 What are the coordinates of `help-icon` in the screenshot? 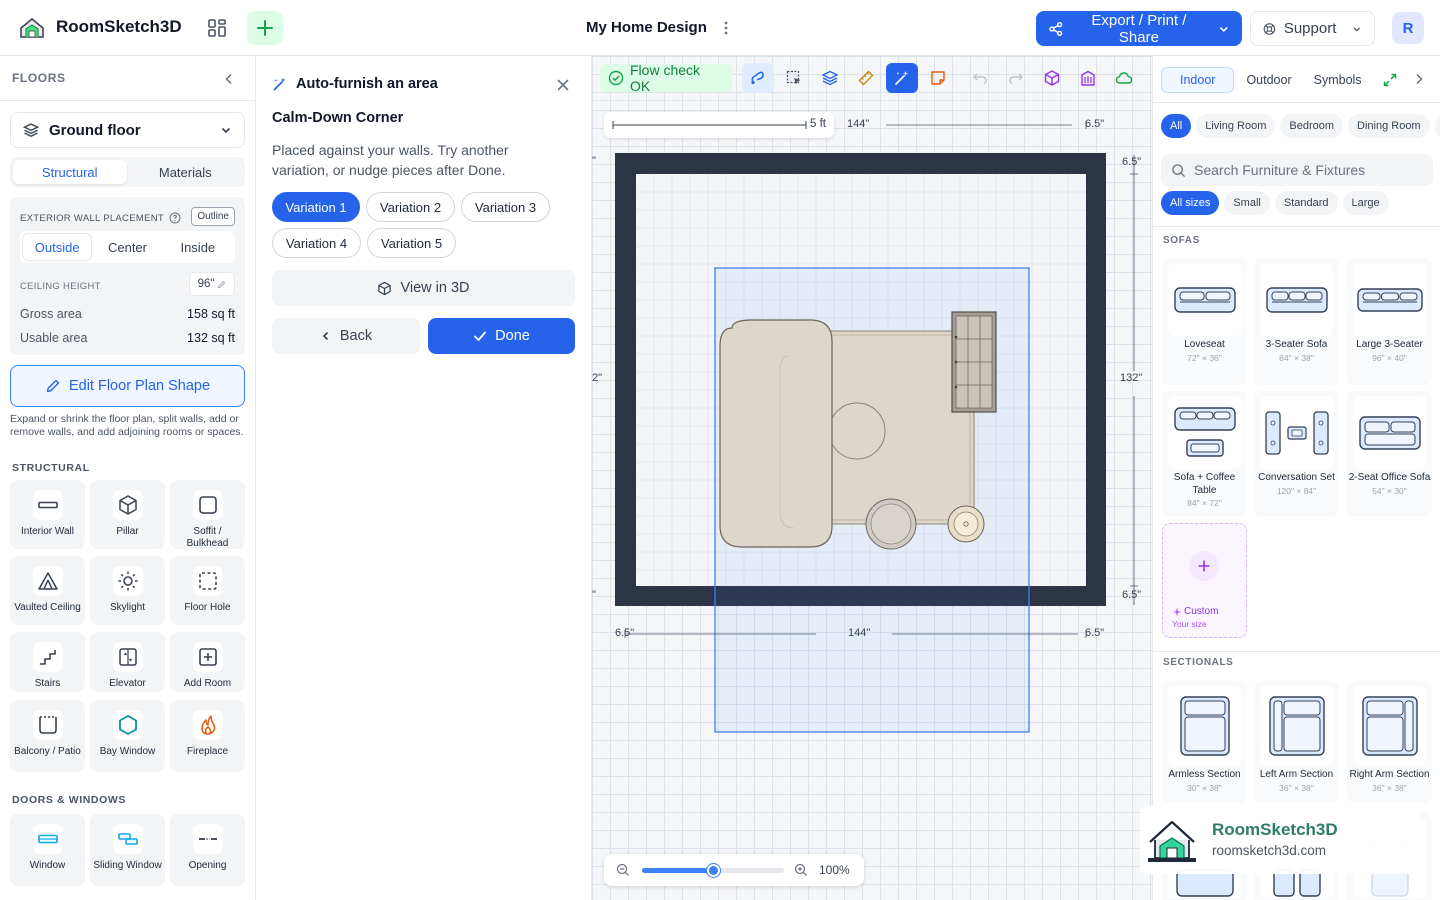 It's located at (175, 218).